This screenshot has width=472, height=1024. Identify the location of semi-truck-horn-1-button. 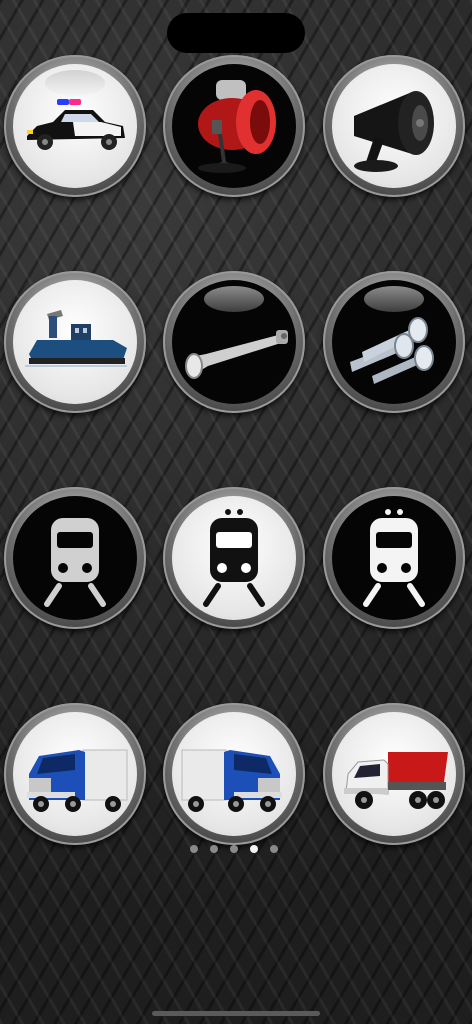
(75, 774).